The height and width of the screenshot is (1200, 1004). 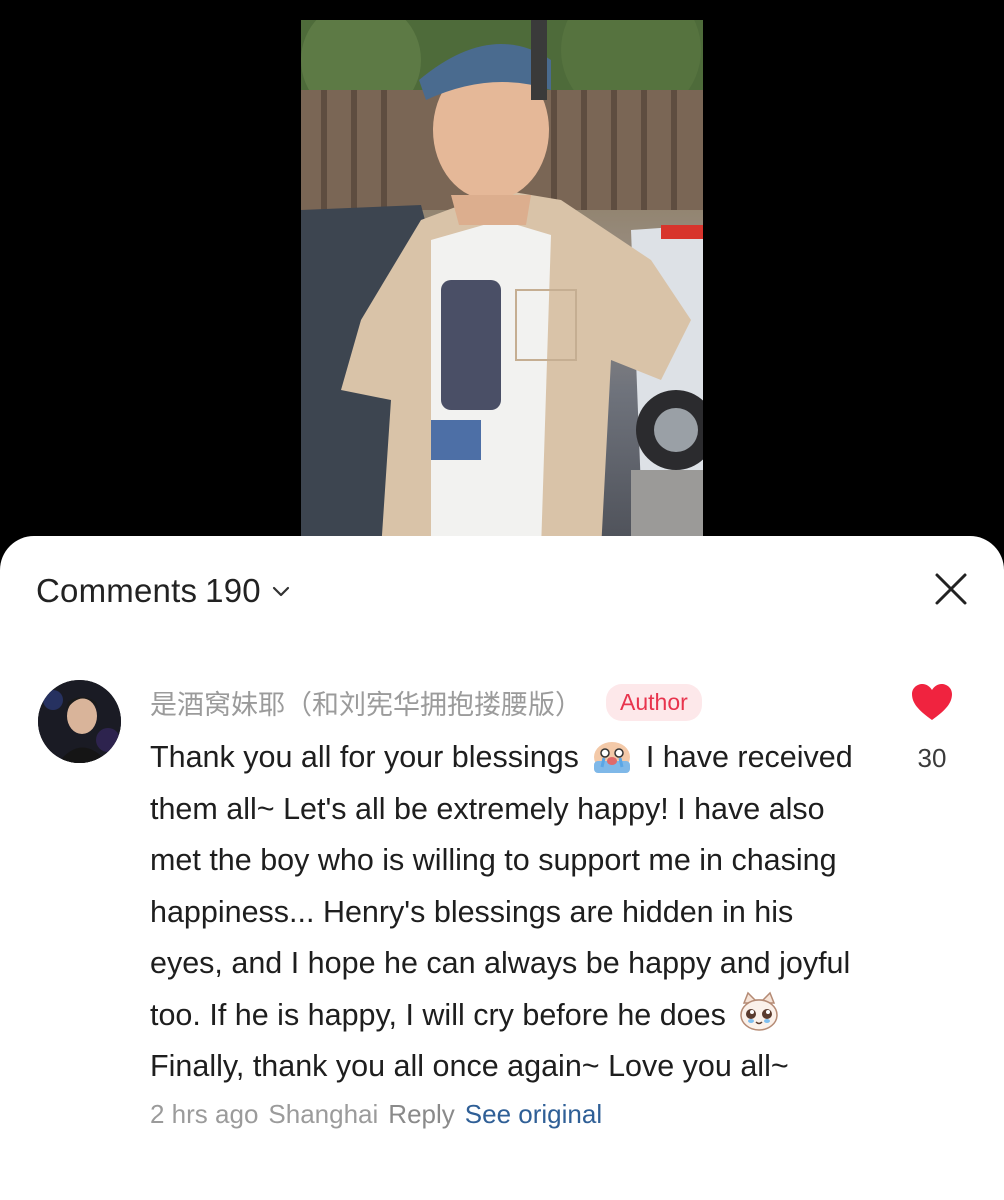 What do you see at coordinates (366, 702) in the screenshot?
I see `username: 是酒窝妹耶（和刘宪华拥抱搂腰版）` at bounding box center [366, 702].